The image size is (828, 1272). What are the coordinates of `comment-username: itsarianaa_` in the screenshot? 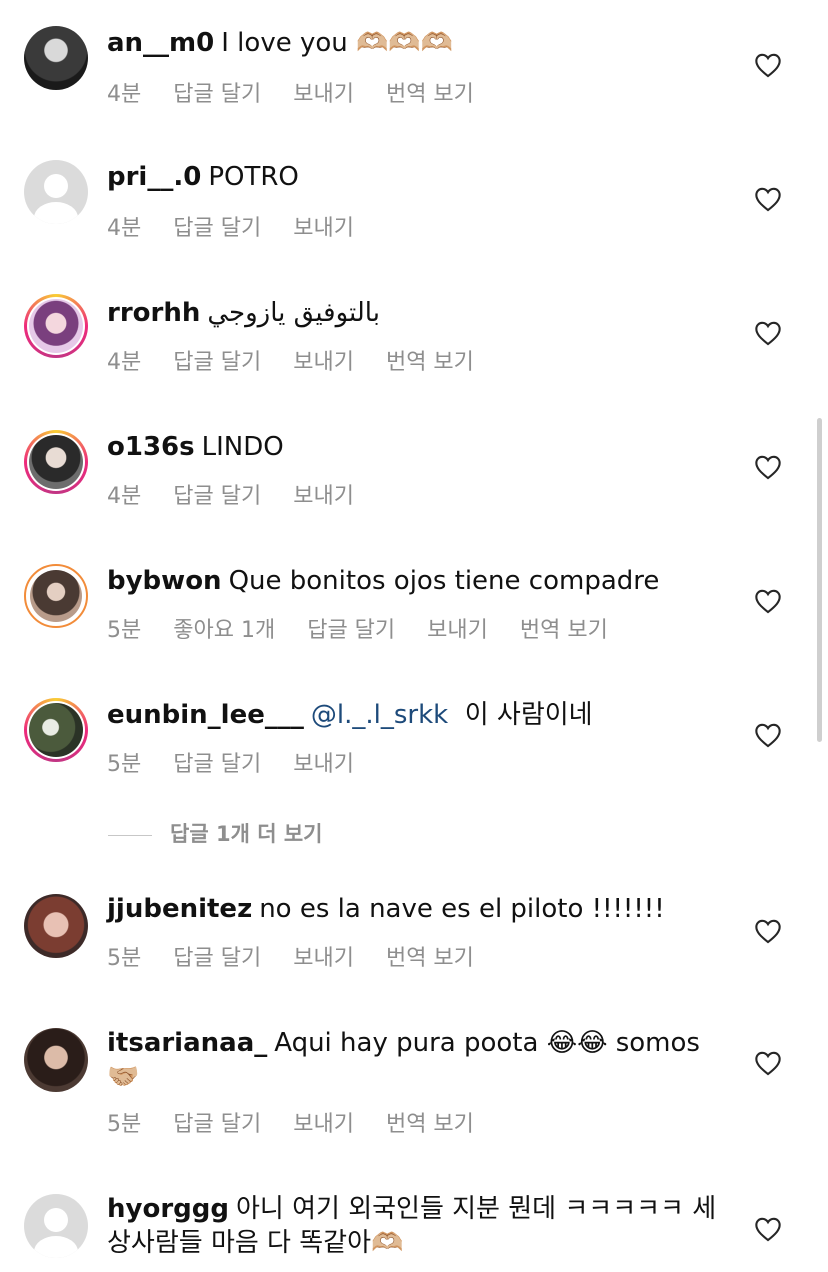 It's located at (187, 1043).